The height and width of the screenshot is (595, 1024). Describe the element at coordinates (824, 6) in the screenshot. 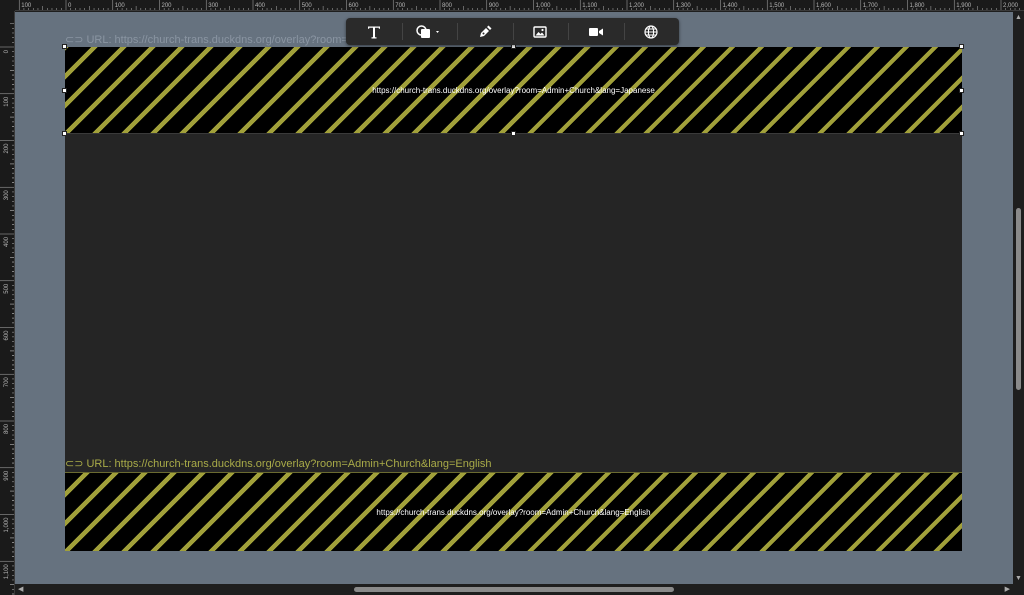

I see `ruler-label: 1,600` at that location.